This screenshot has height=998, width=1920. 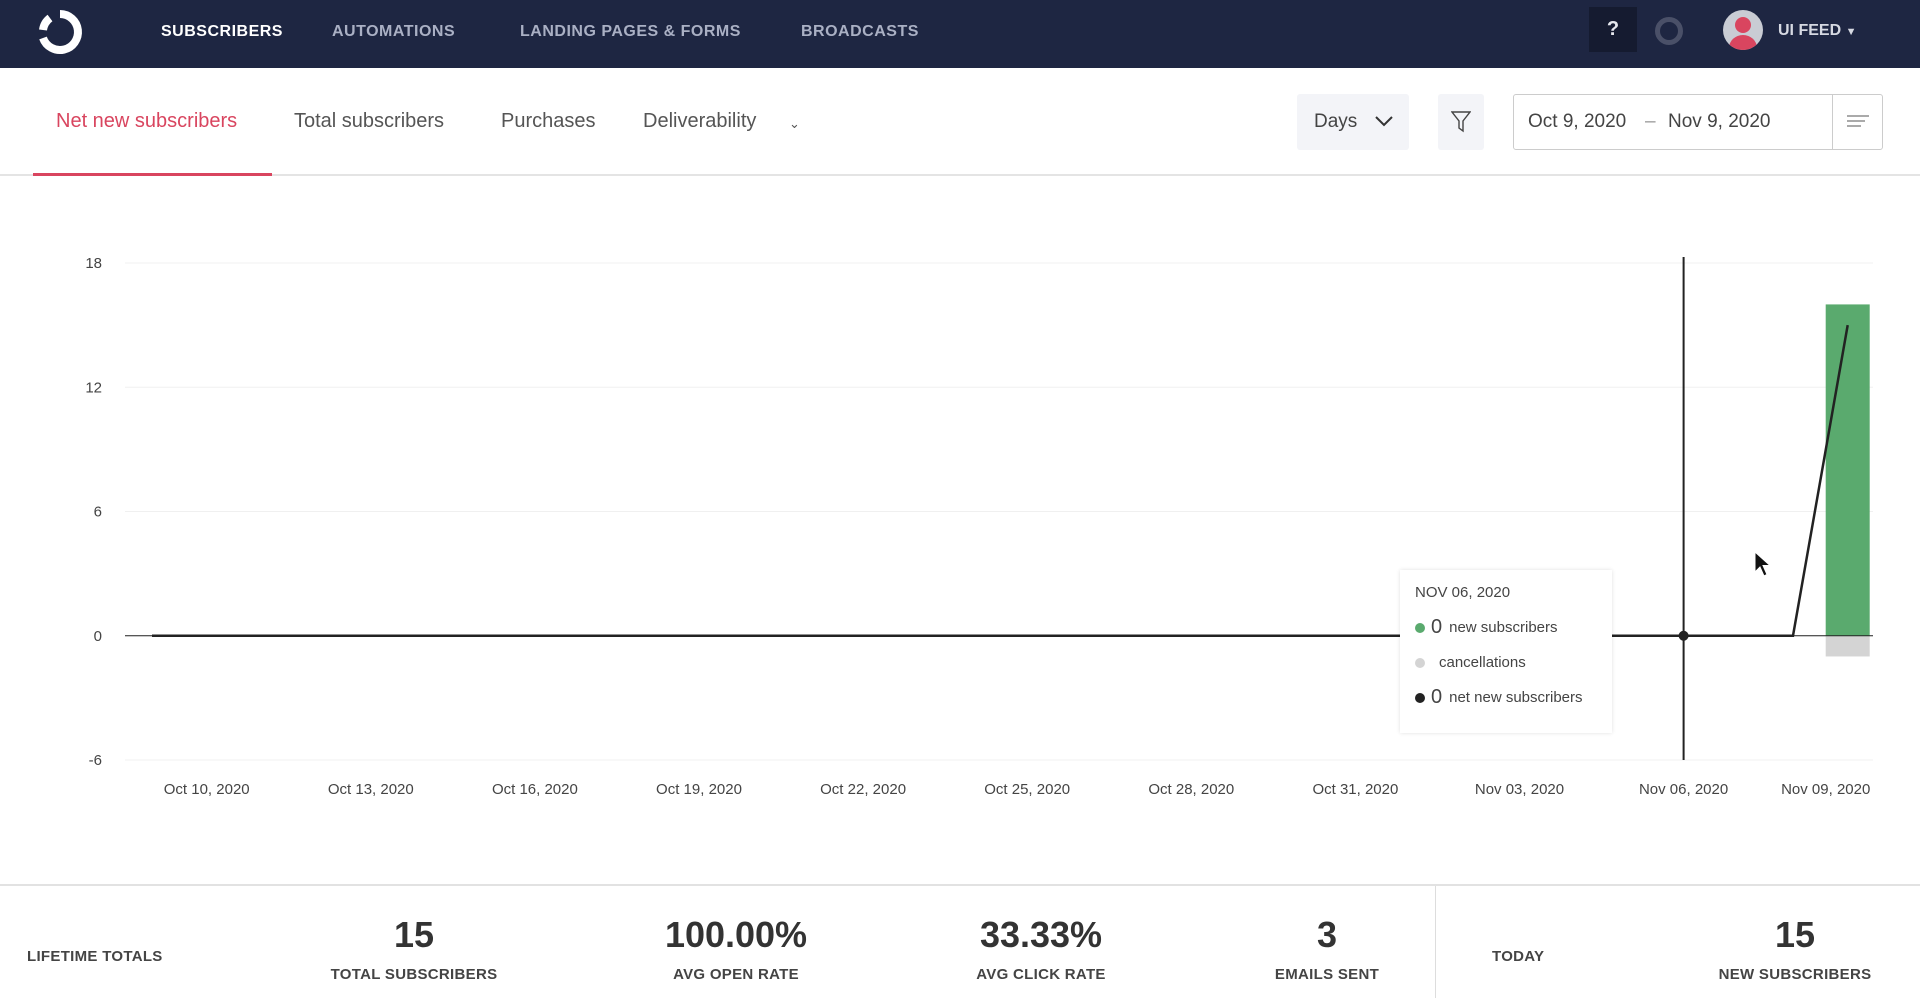 I want to click on stats-divider, so click(x=1435, y=942).